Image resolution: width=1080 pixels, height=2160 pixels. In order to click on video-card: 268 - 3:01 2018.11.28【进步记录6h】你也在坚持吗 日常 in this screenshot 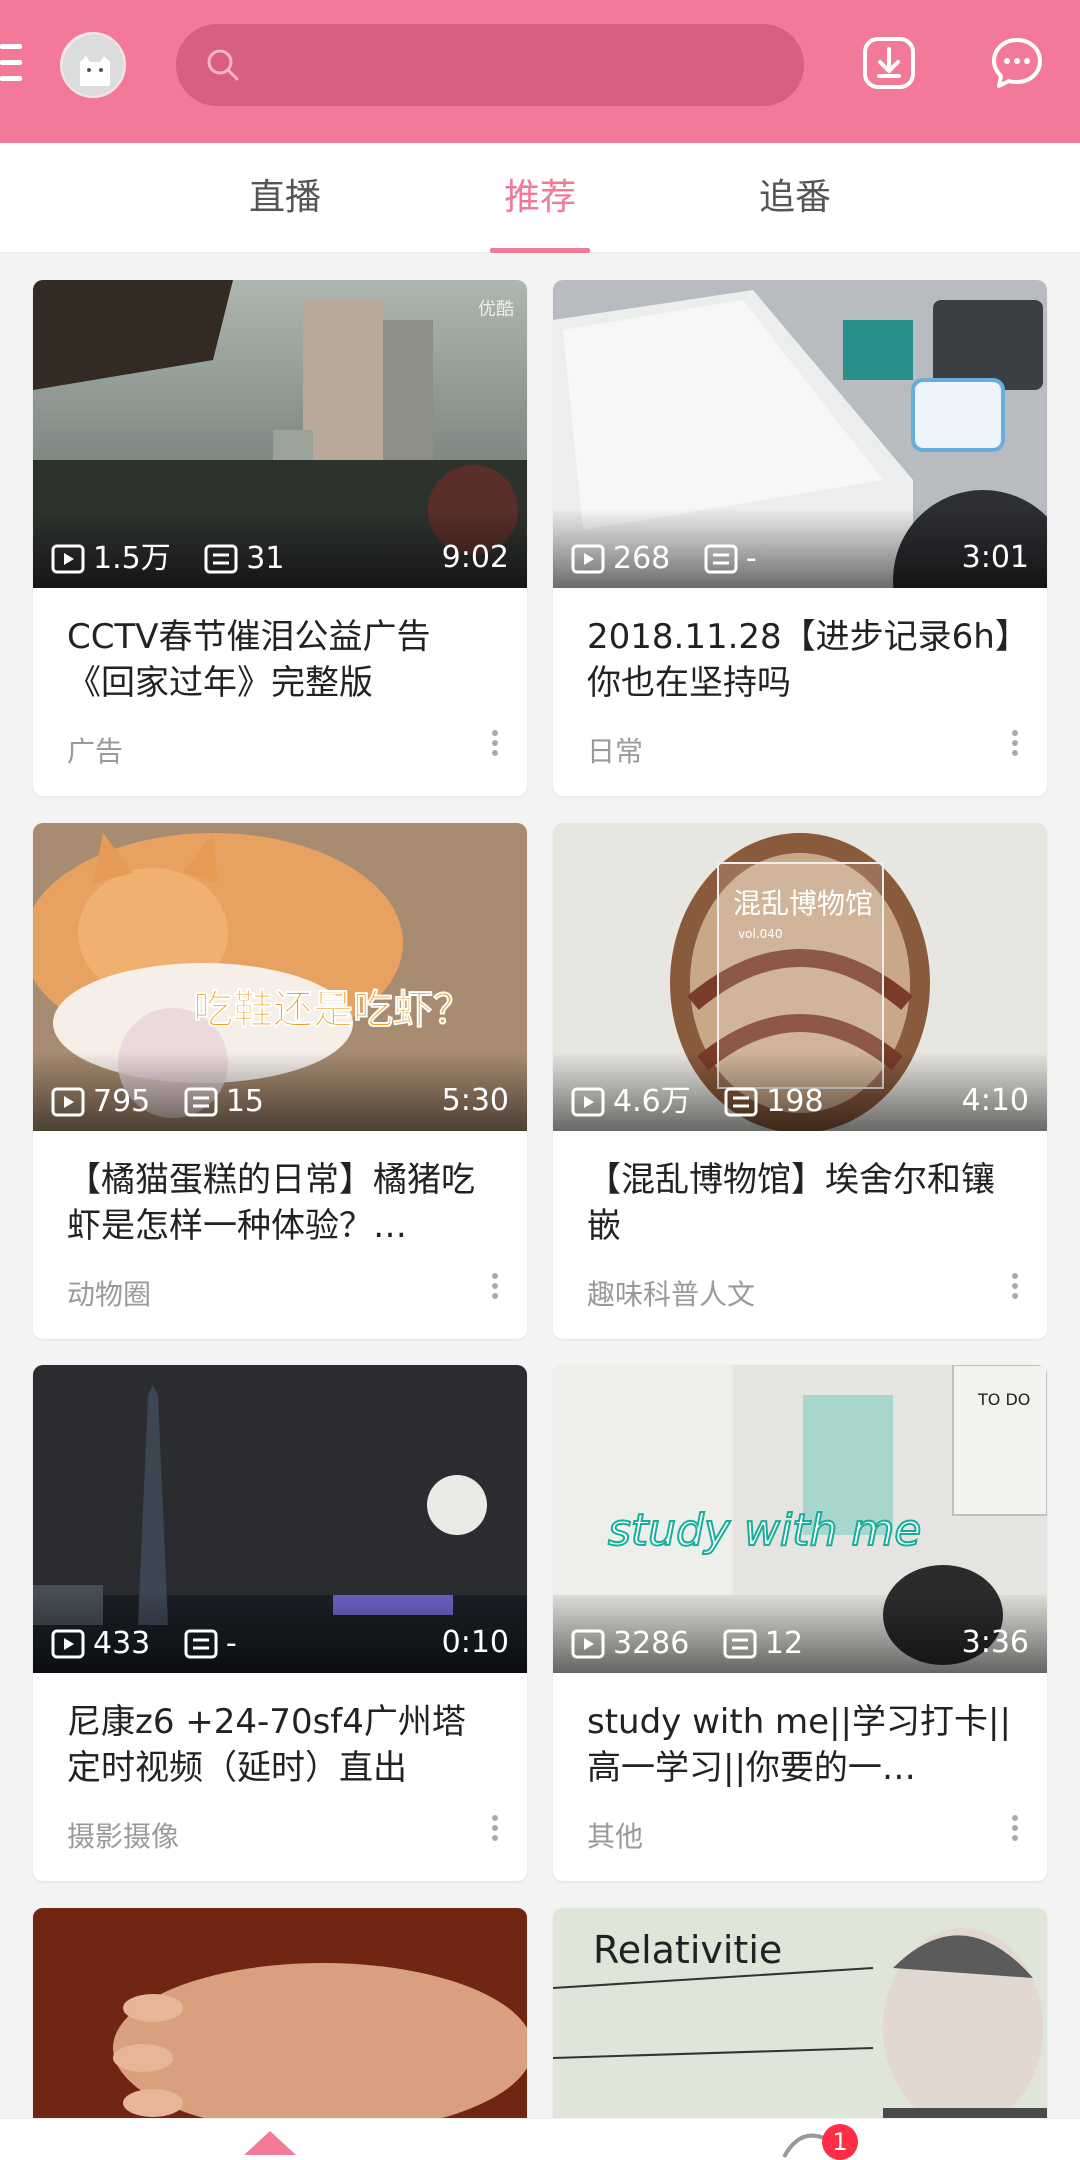, I will do `click(800, 538)`.